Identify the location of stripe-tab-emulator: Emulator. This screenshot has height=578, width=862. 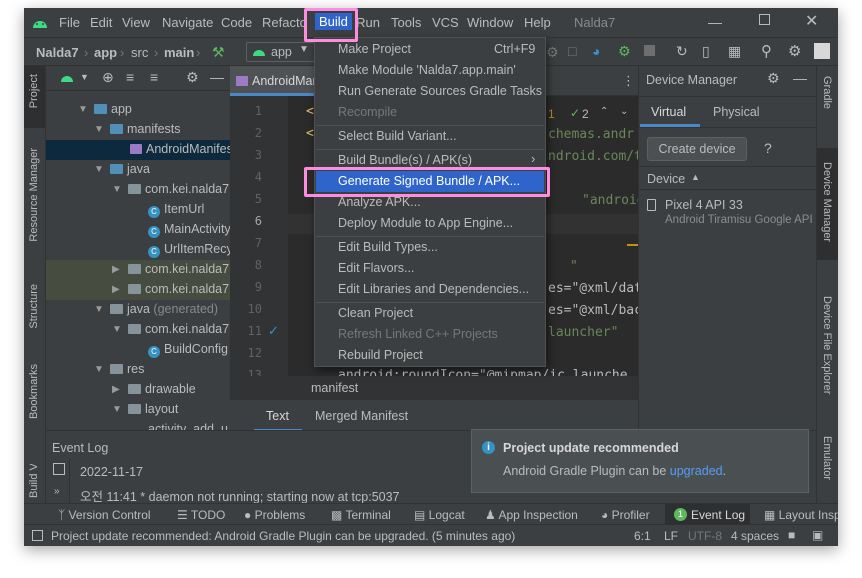
(827, 458).